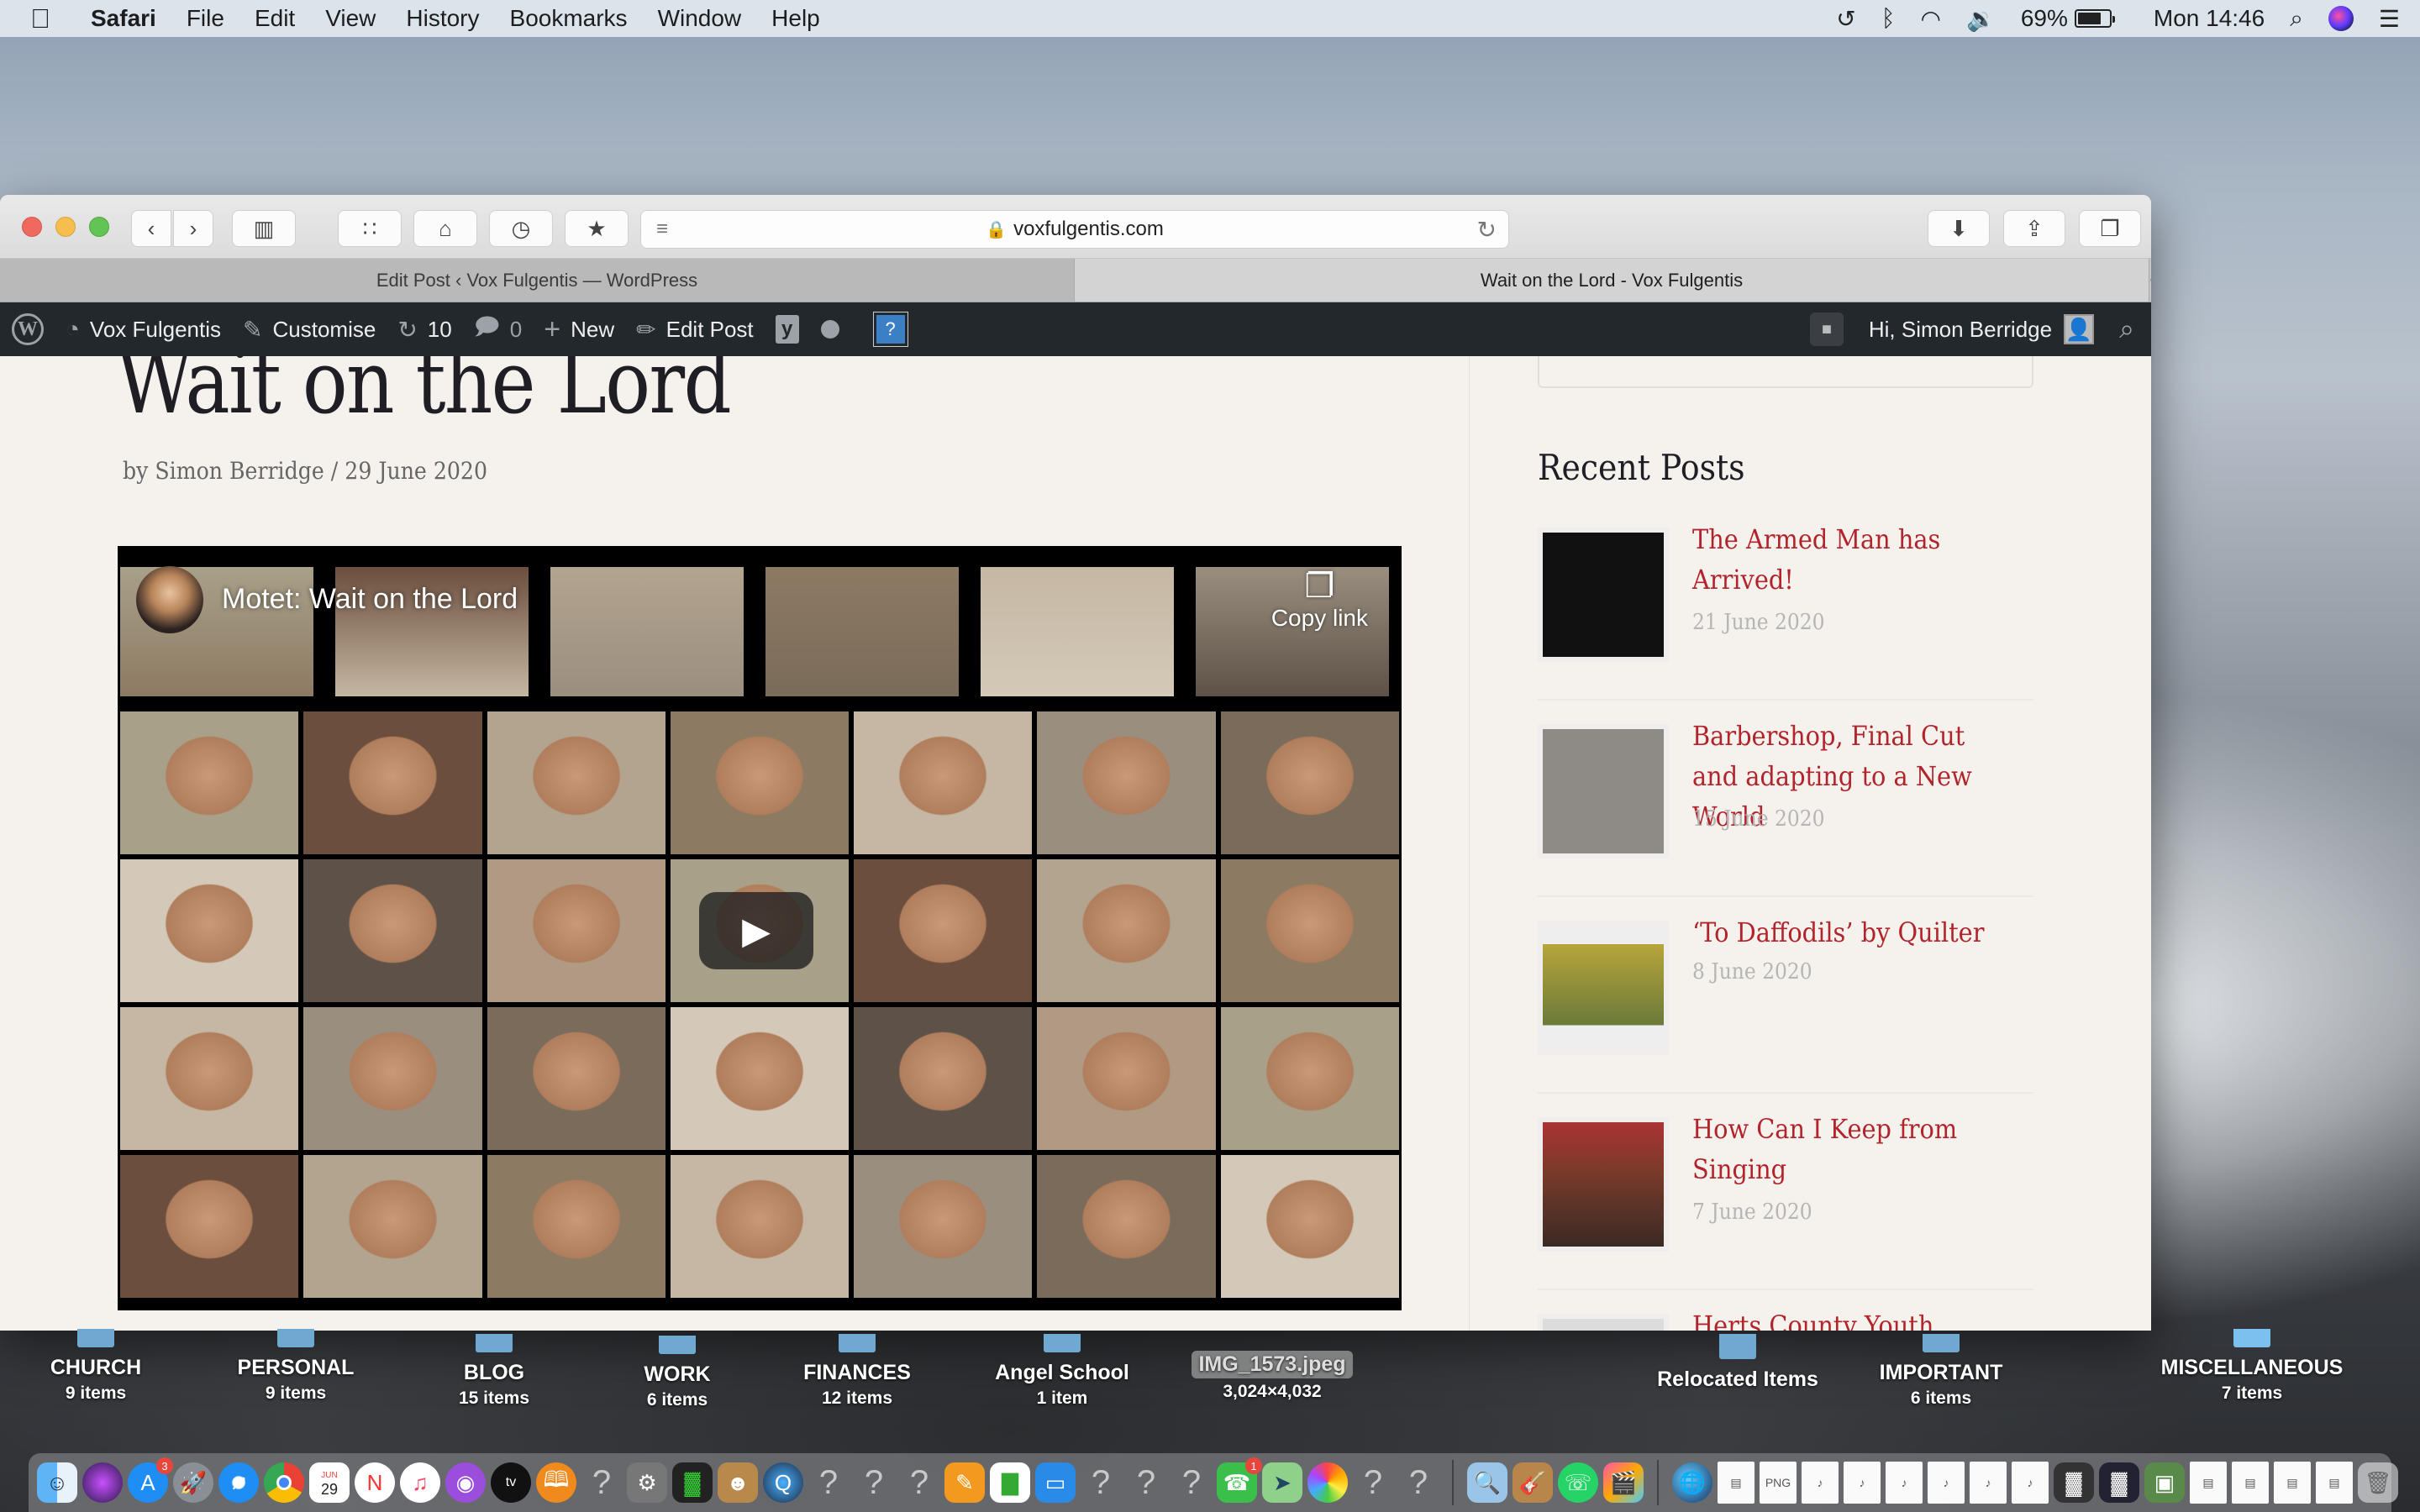 The image size is (2420, 1512). What do you see at coordinates (1786, 372) in the screenshot?
I see `sidebar-search-input` at bounding box center [1786, 372].